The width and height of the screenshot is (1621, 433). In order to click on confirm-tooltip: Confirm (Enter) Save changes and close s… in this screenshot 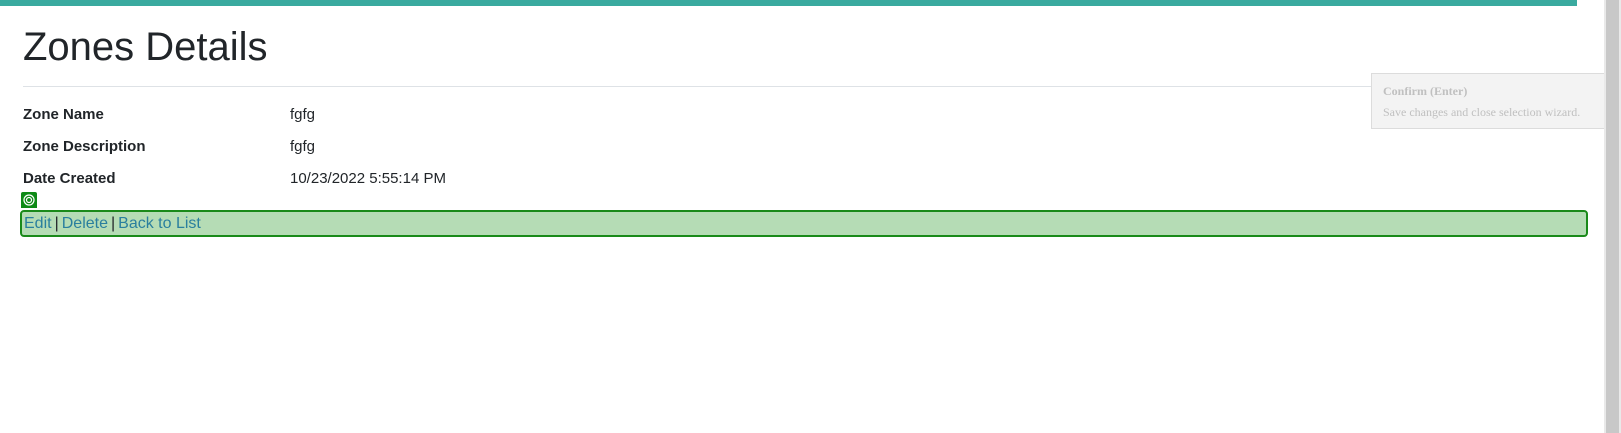, I will do `click(1496, 101)`.